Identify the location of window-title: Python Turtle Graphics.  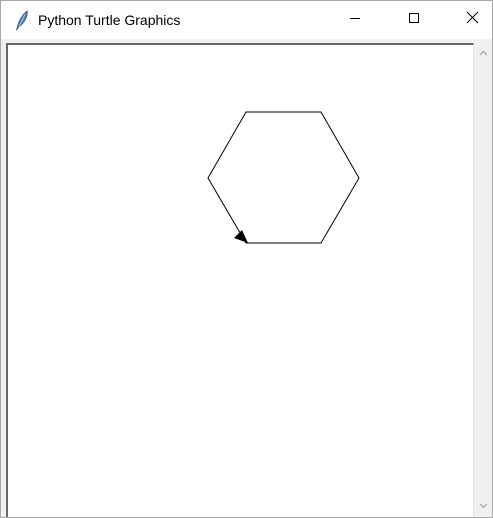
(109, 20).